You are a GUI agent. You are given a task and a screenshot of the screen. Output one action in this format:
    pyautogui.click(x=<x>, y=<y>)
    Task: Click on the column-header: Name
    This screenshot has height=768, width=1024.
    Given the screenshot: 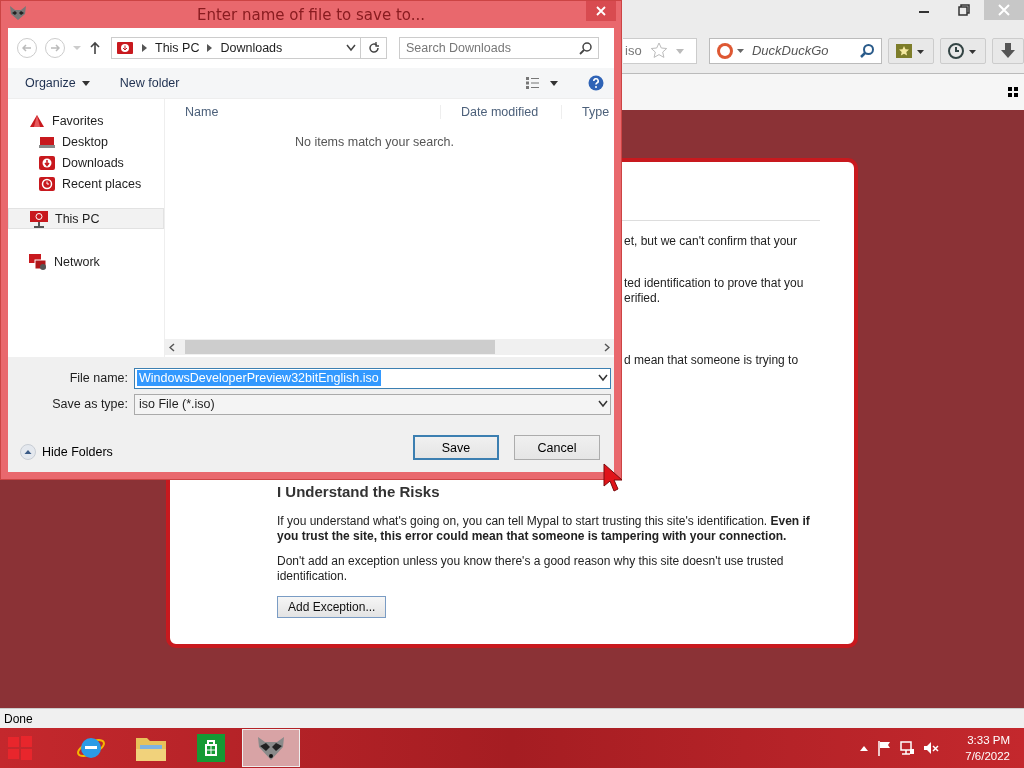 What is the action you would take?
    pyautogui.click(x=303, y=112)
    